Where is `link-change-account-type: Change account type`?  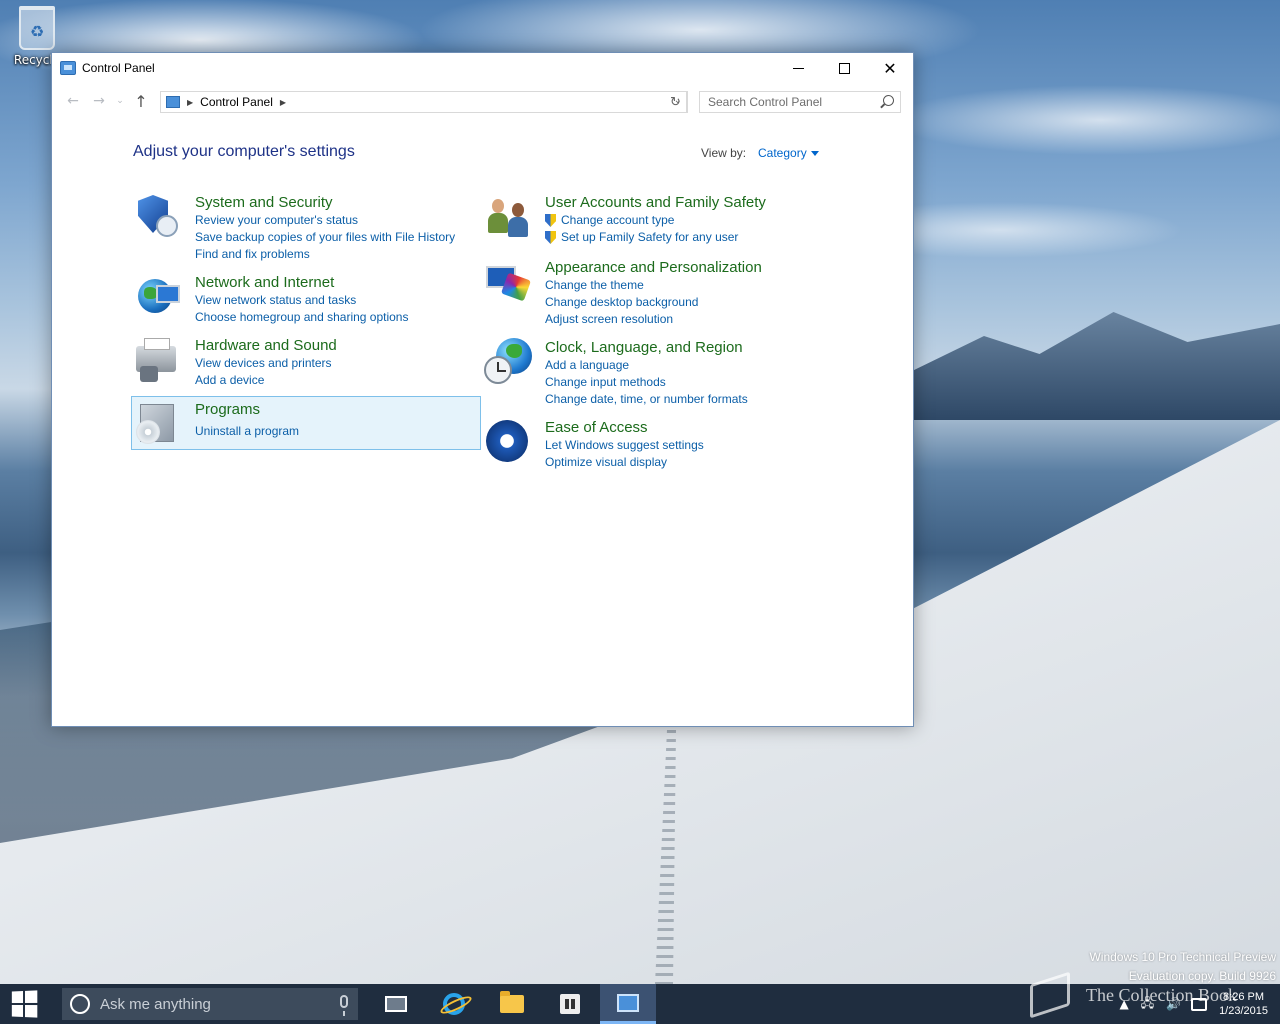
link-change-account-type: Change account type is located at coordinates (655, 220).